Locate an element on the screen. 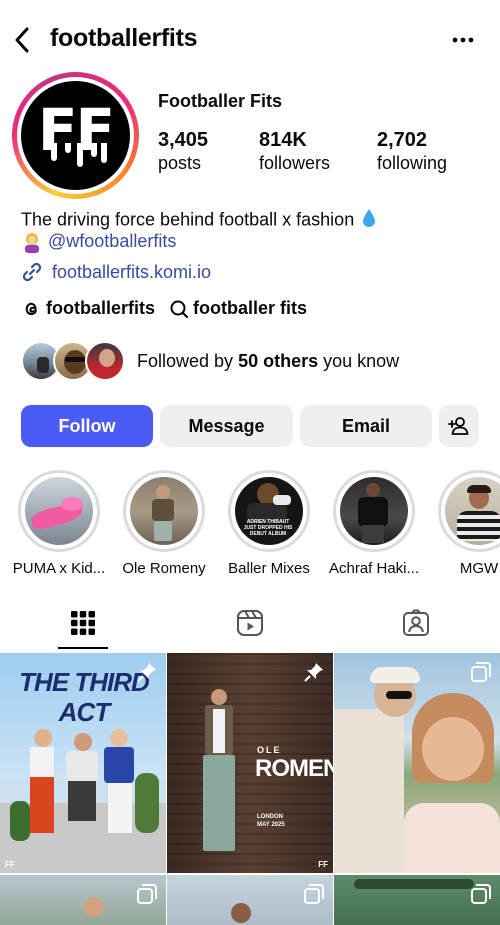  post-title: THE THIRD ACT is located at coordinates (84, 697).